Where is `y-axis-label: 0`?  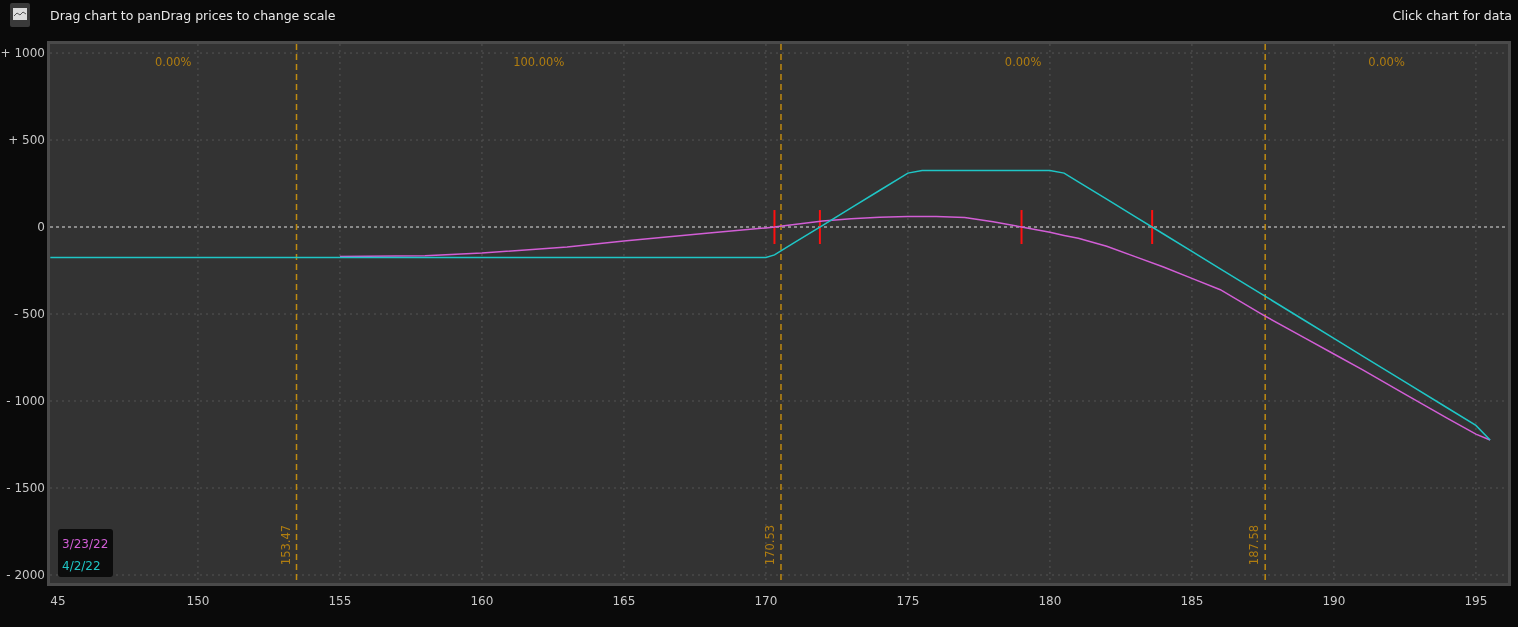 y-axis-label: 0 is located at coordinates (41, 227).